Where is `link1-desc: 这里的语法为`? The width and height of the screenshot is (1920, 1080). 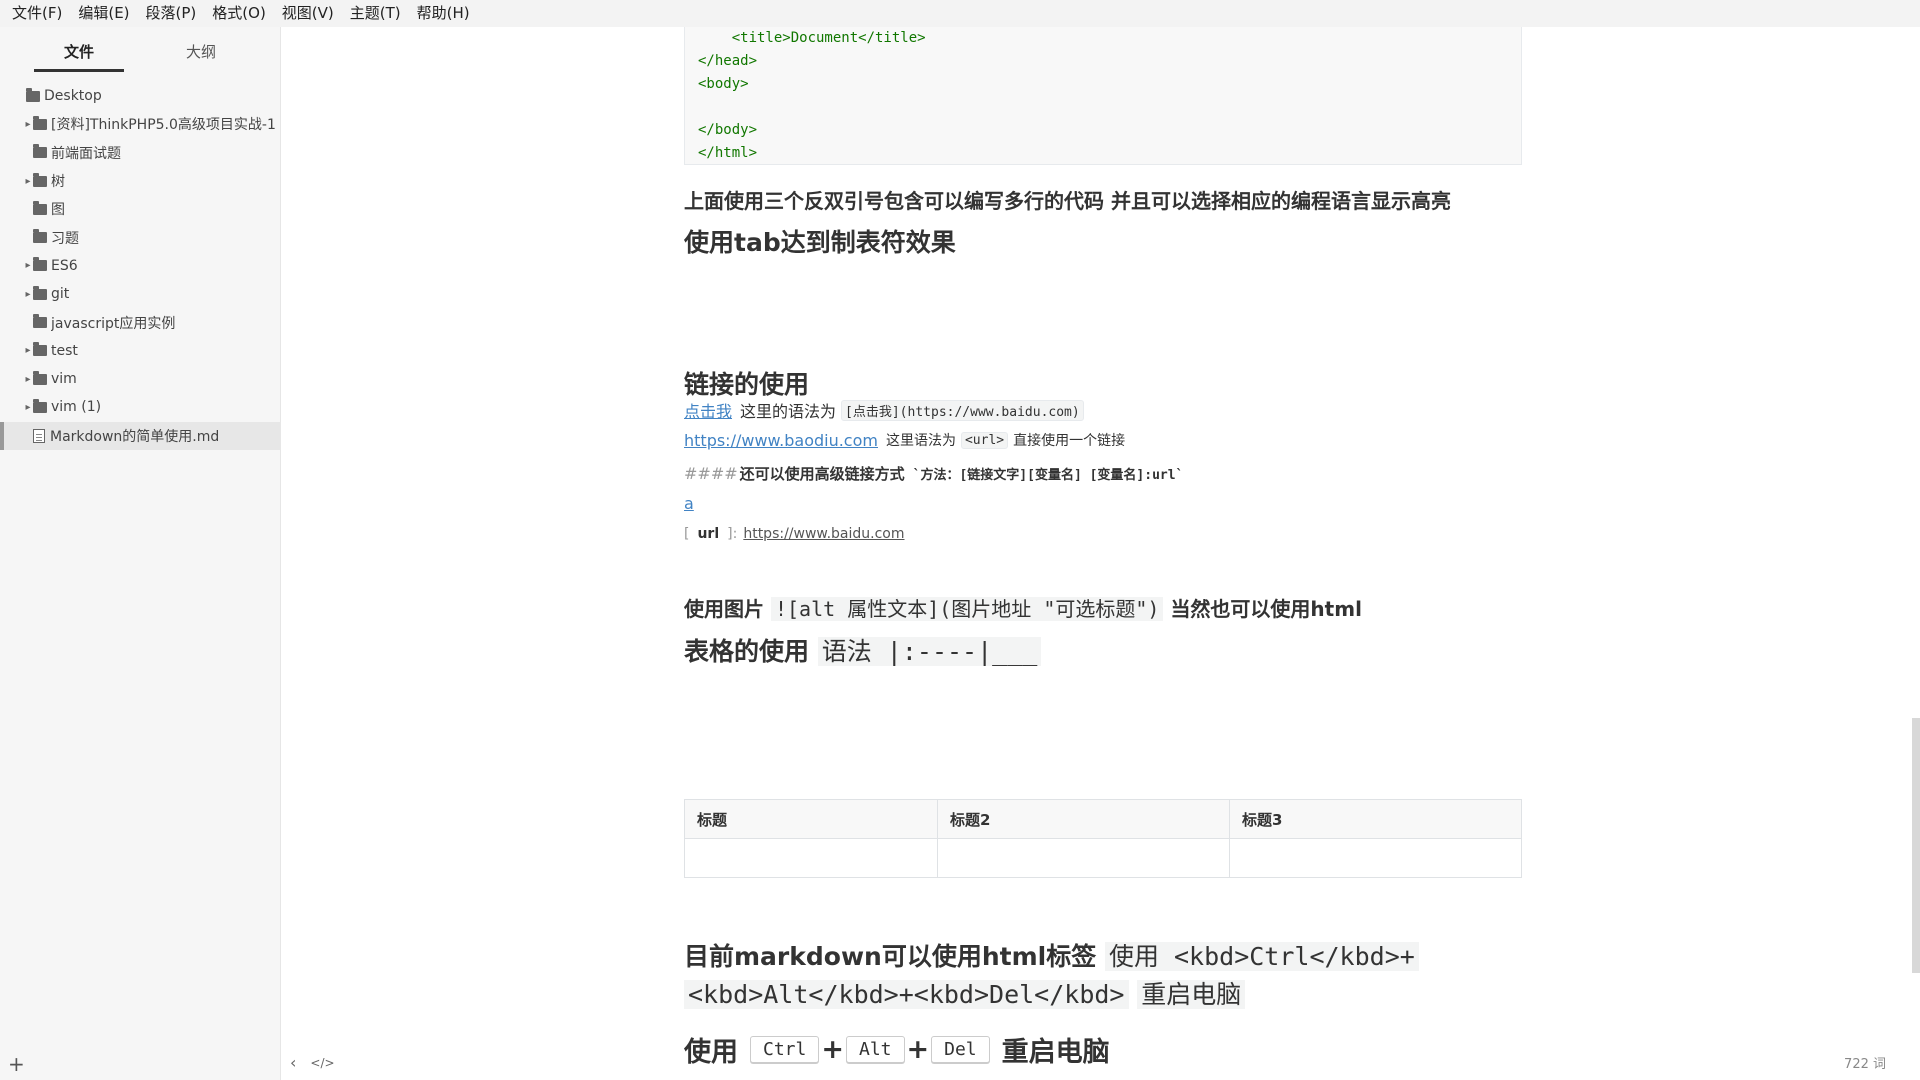 link1-desc: 这里的语法为 is located at coordinates (788, 411).